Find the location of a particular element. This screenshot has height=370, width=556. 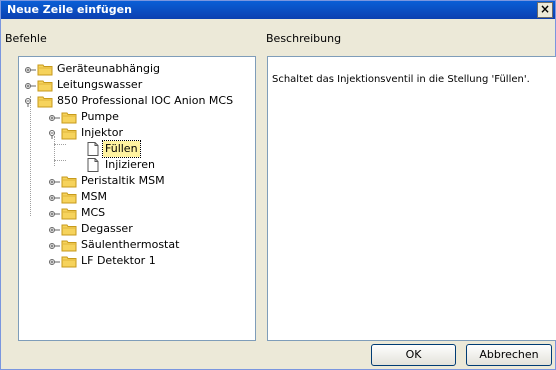

tree-node: Geräteunabhängig is located at coordinates (125, 69).